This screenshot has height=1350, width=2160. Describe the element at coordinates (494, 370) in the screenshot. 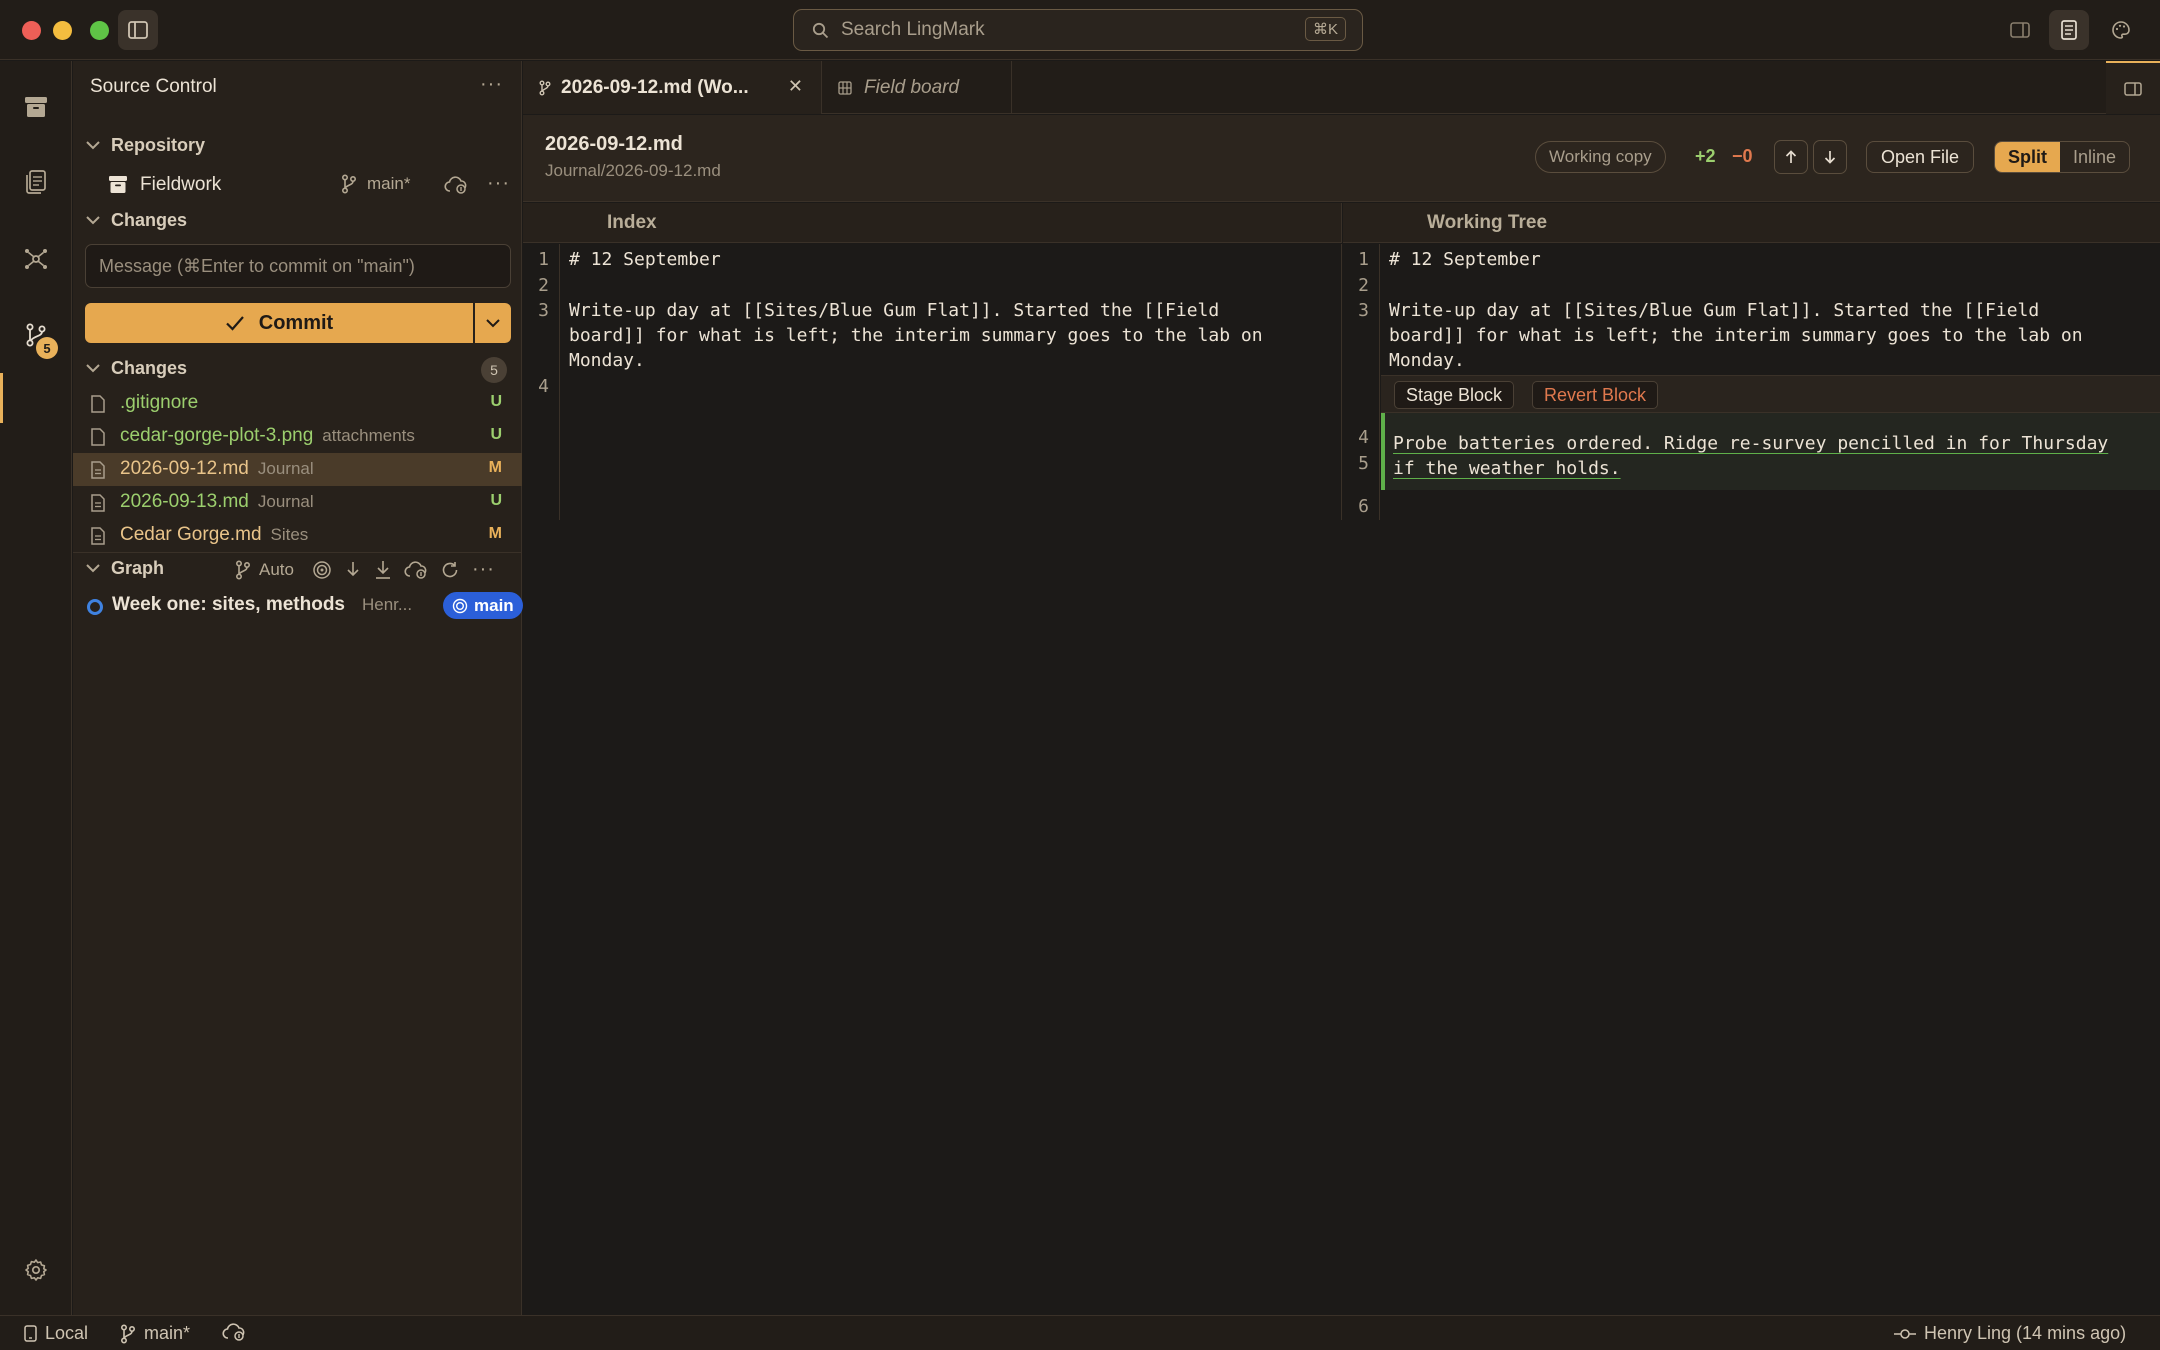

I see `changes-count-badge: 5` at that location.